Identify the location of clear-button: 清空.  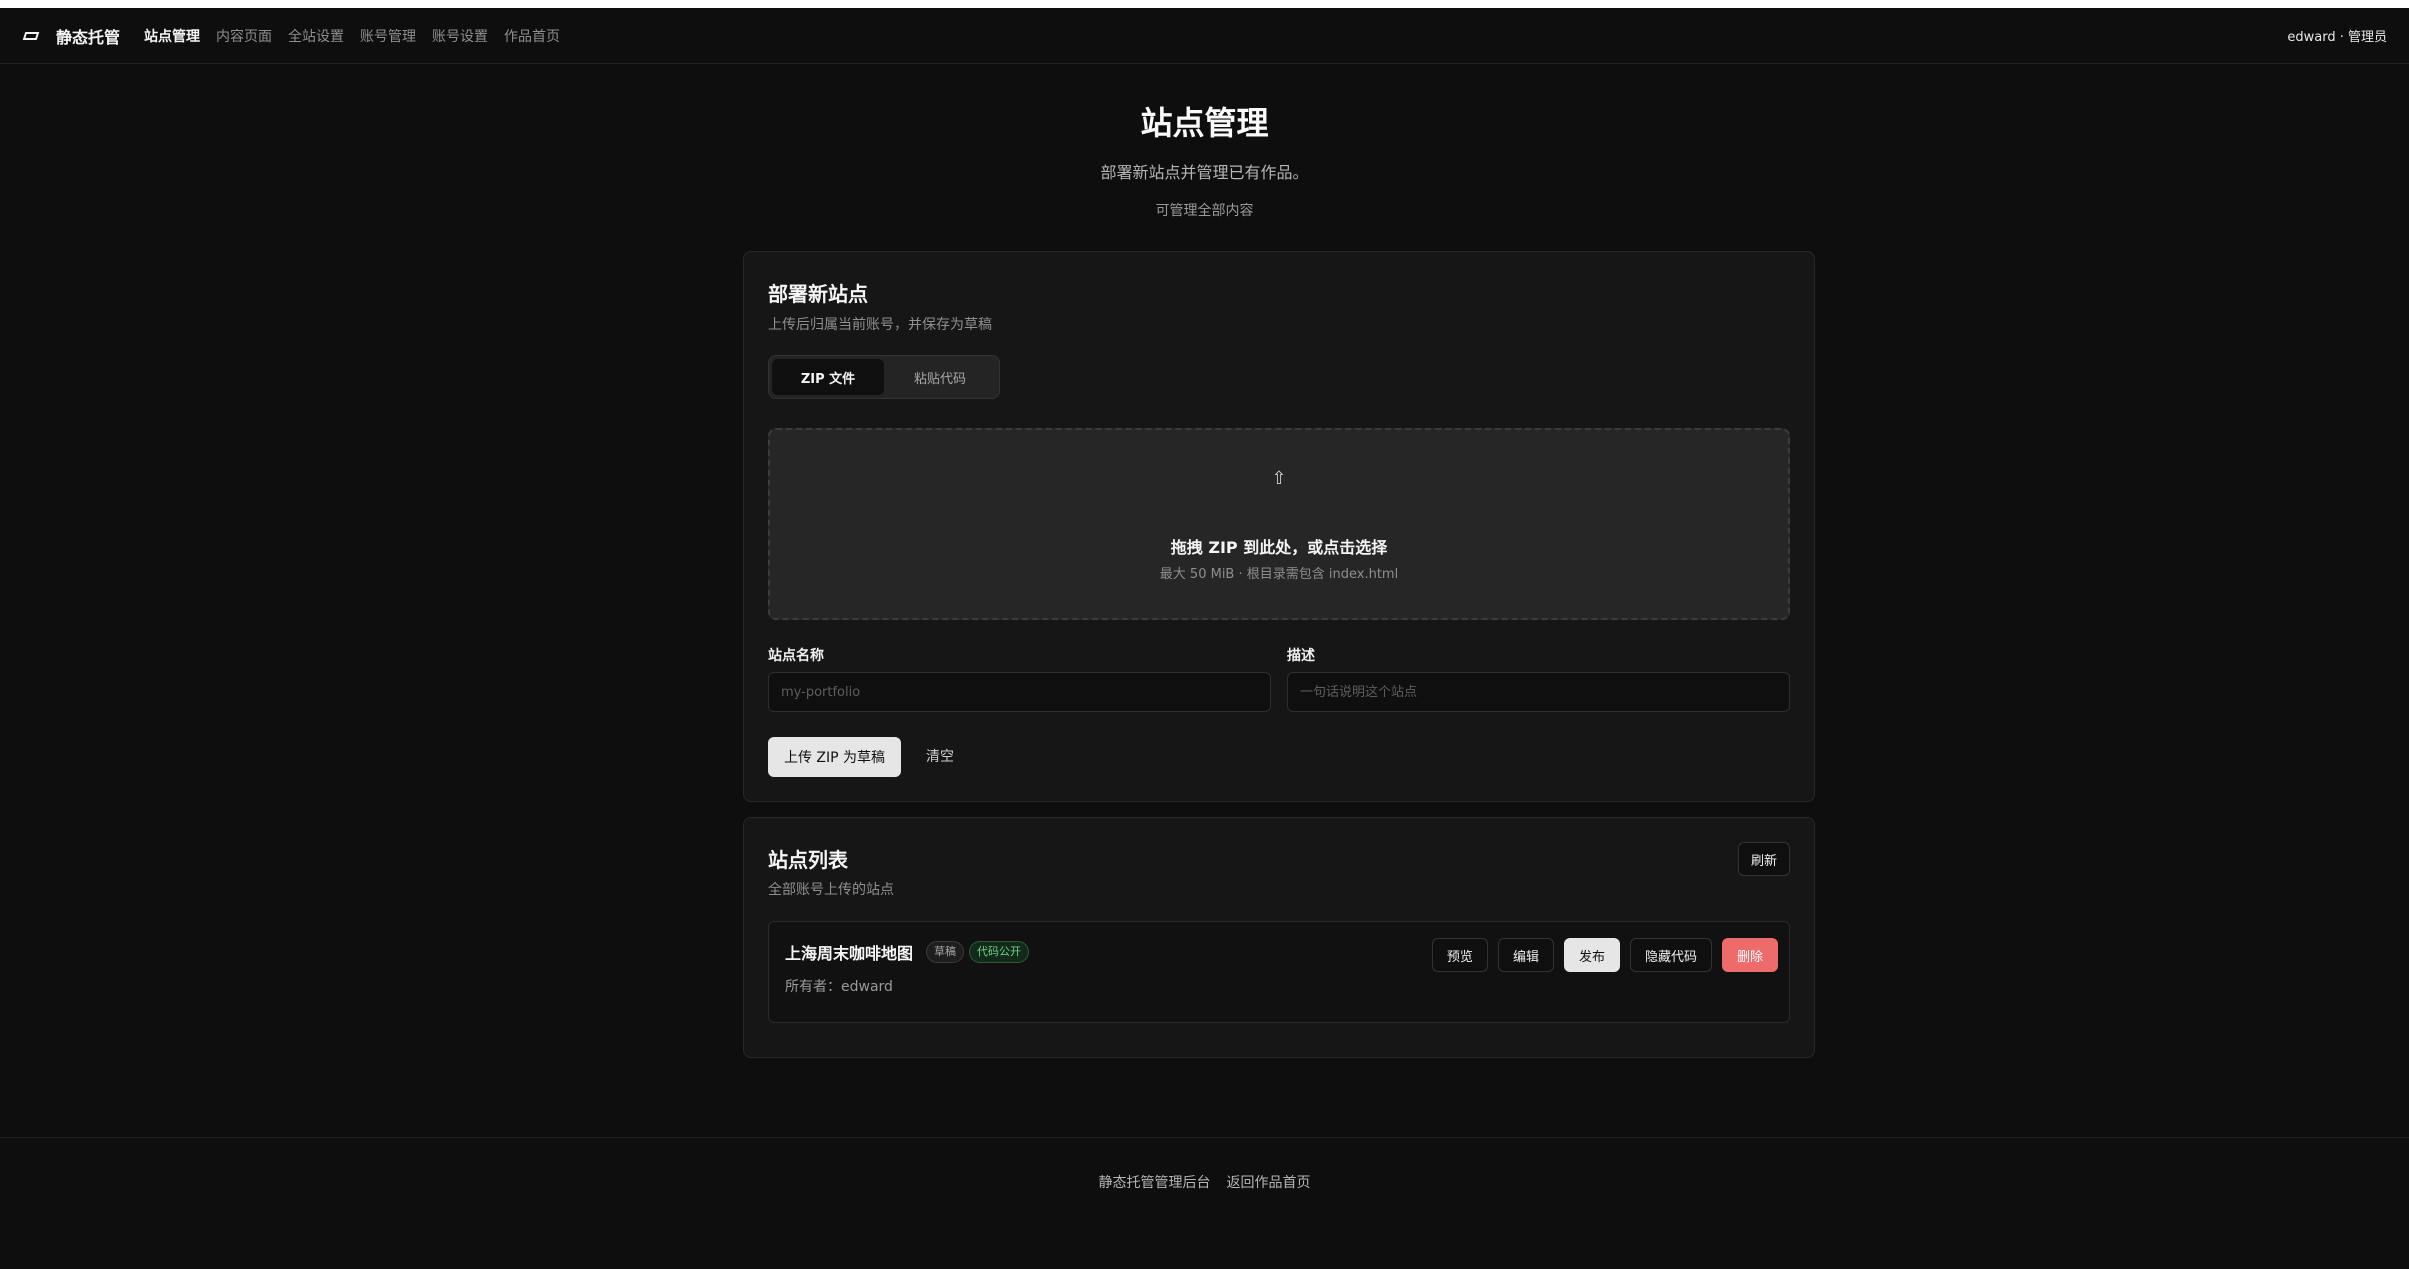
(940, 757).